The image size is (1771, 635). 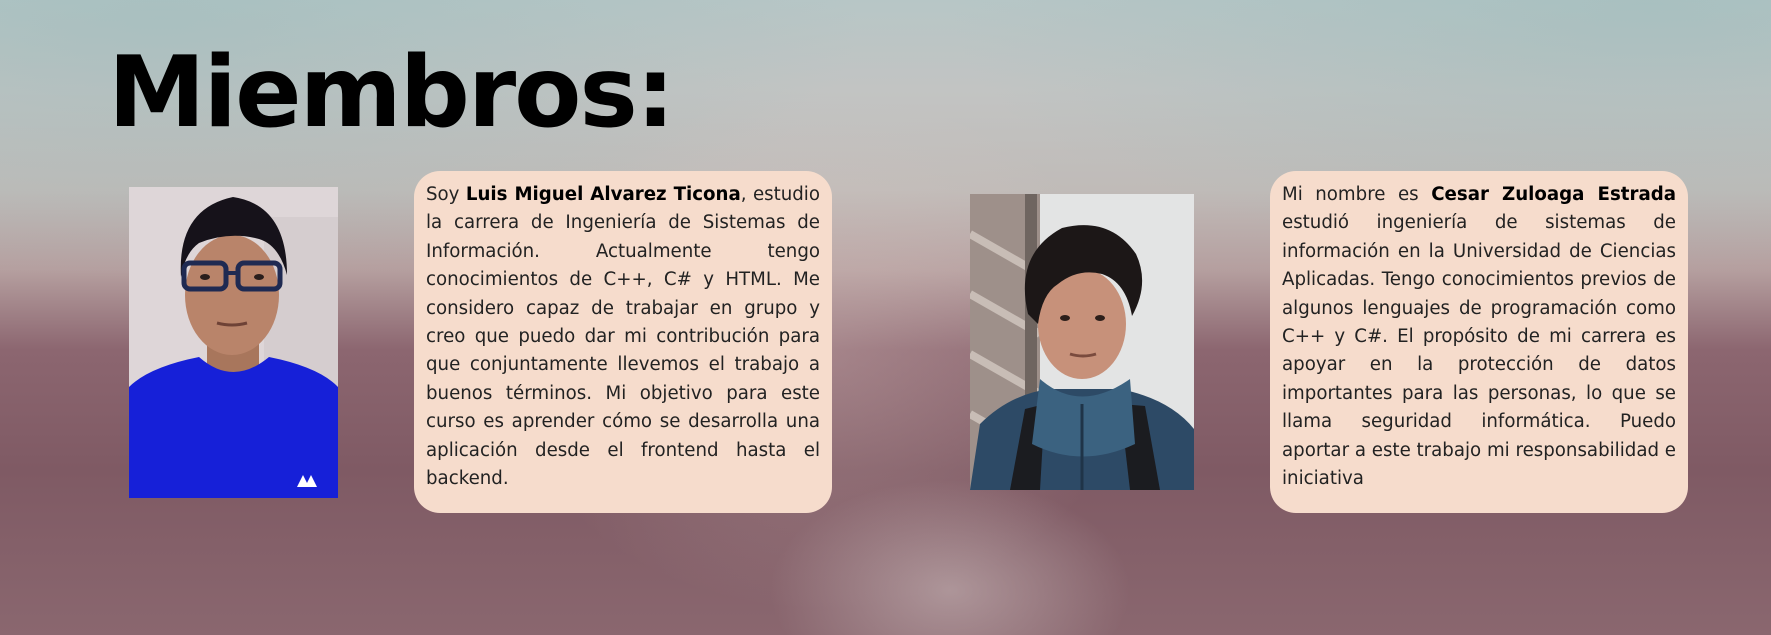 I want to click on member-name: Luis Miguel Alvarez Ticona, so click(x=603, y=194).